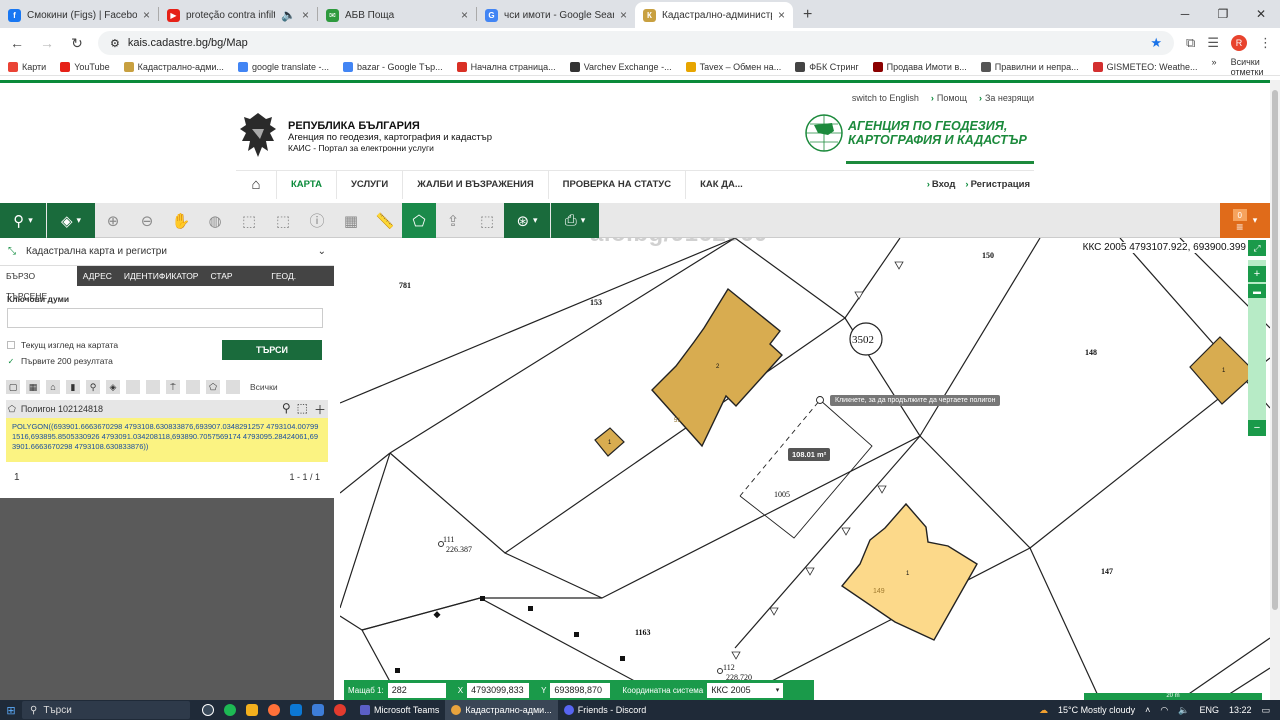 The image size is (1280, 720). Describe the element at coordinates (230, 710) in the screenshot. I see `spotify-icon` at that location.